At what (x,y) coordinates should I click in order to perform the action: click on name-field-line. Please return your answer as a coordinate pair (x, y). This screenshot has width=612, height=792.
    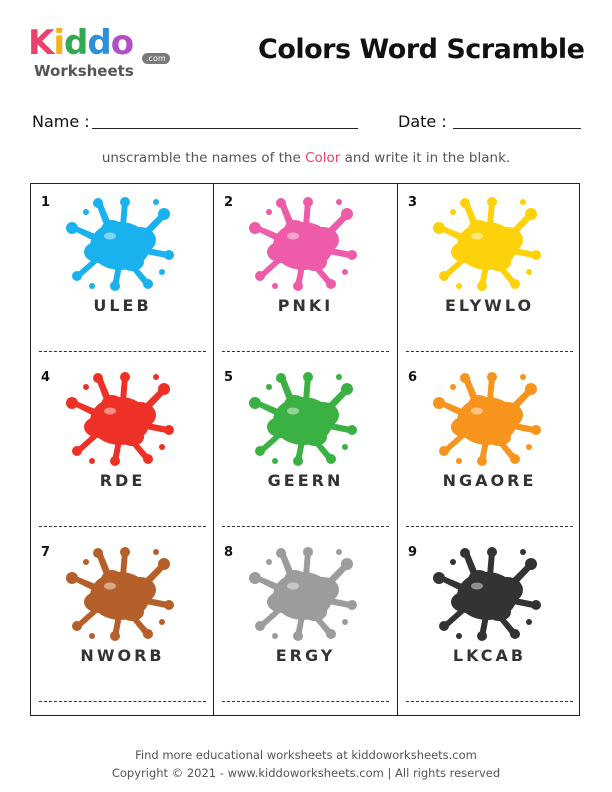
    Looking at the image, I should click on (225, 128).